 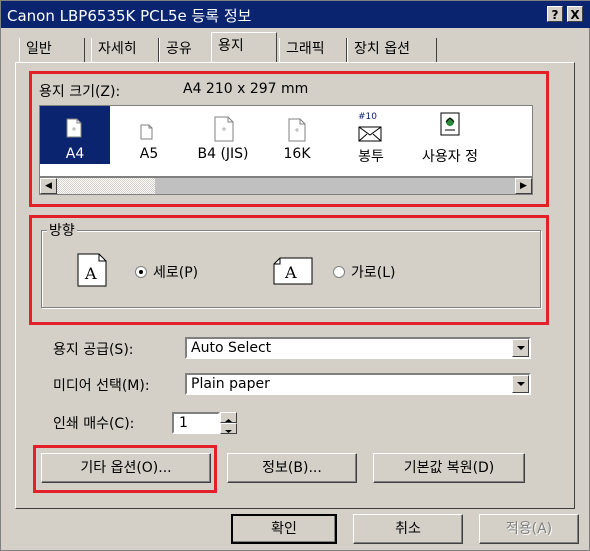 I want to click on tab-strip: 일반 자세히 공유 용지 그래픽 장치 옵션, so click(x=295, y=46).